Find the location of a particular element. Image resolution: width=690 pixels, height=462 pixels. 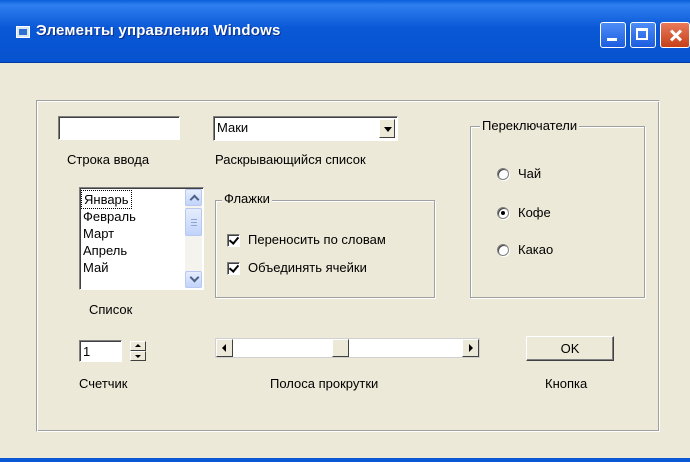

list-item: Февраль is located at coordinates (109, 216).